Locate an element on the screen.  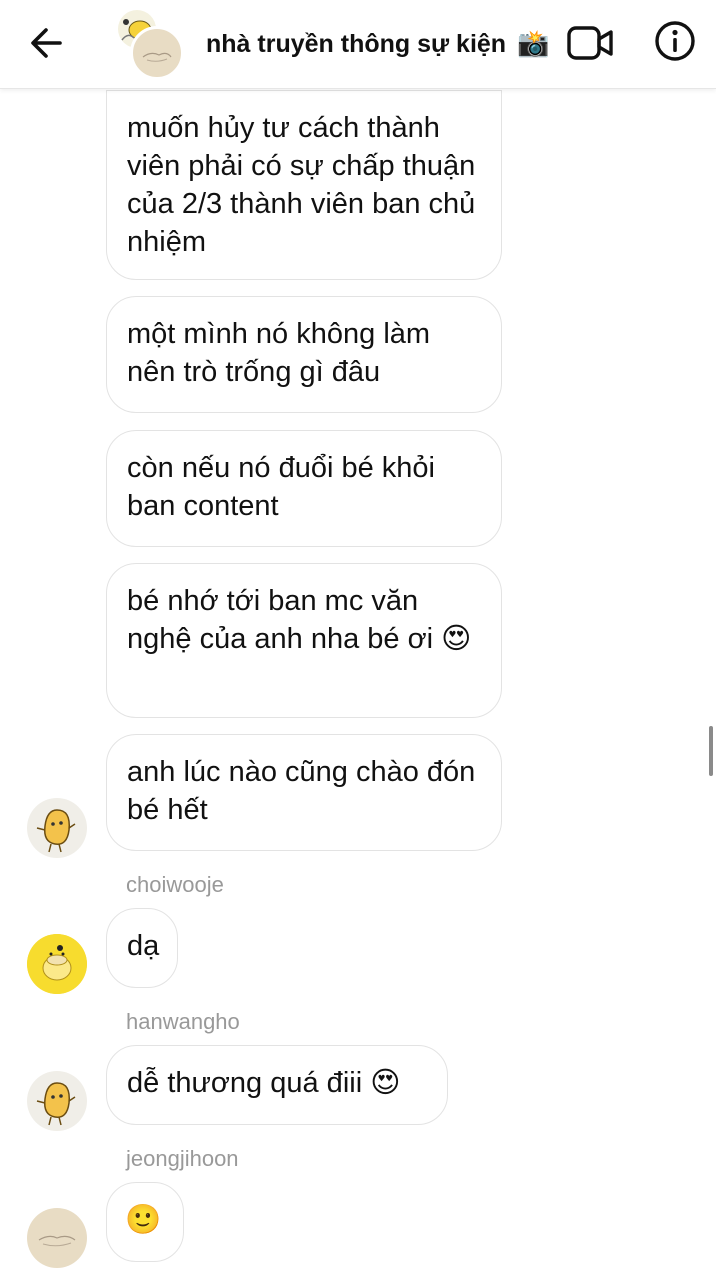
video-call-icon is located at coordinates (590, 43).